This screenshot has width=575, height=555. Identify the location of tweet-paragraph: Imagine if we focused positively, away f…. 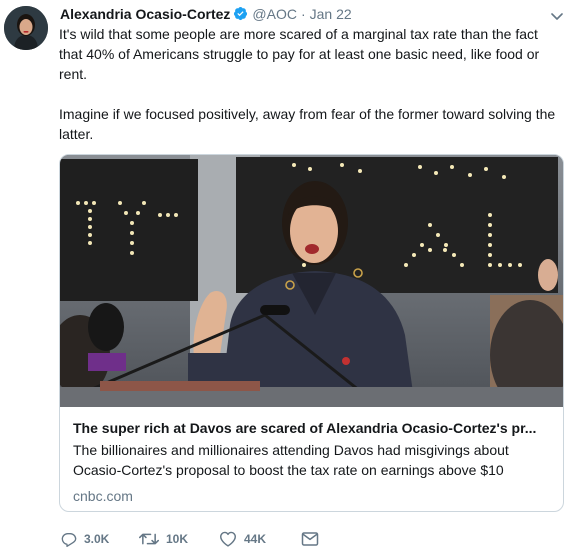
(307, 124).